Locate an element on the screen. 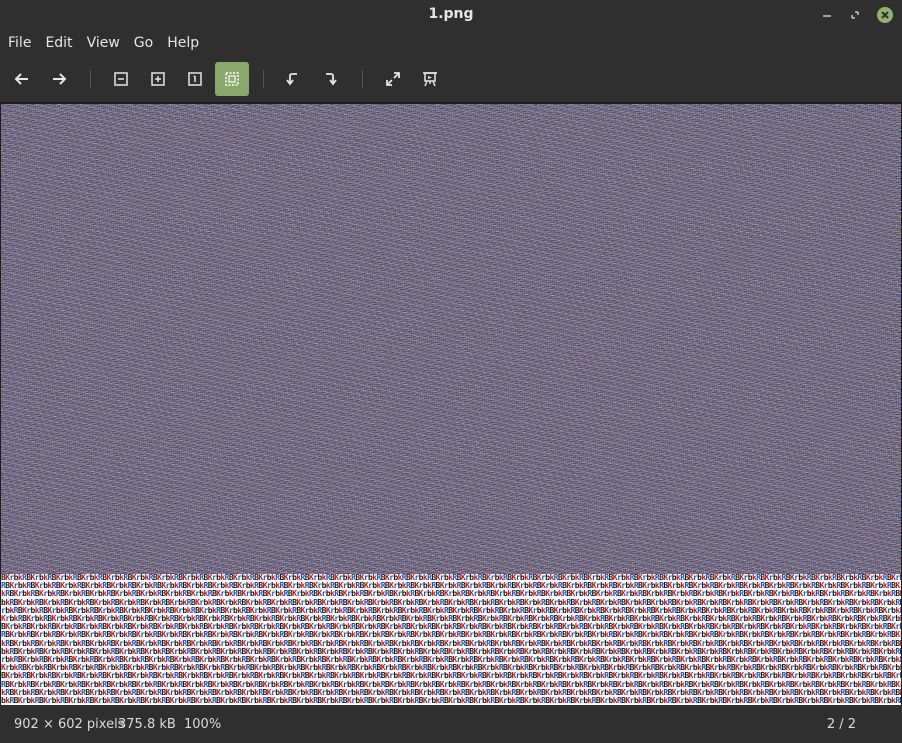 The image size is (902, 743). title-bar: 1.png is located at coordinates (451, 15).